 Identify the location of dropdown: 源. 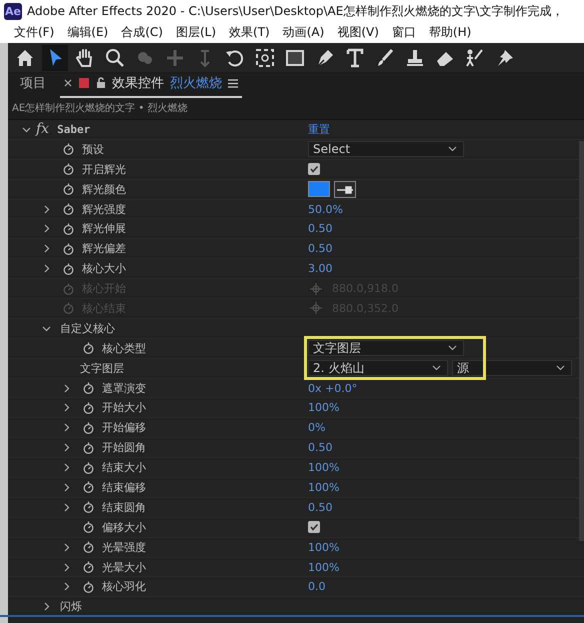
(512, 368).